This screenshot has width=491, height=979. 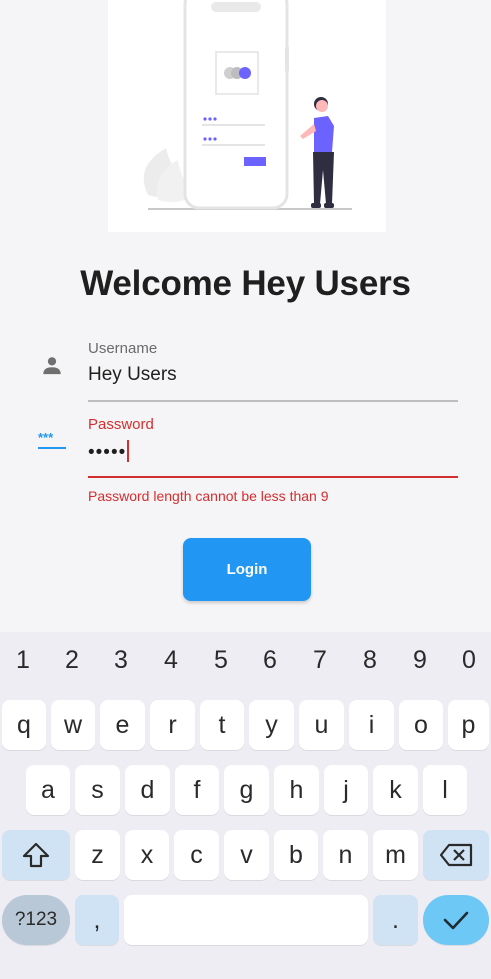 What do you see at coordinates (147, 855) in the screenshot?
I see `key-x: x` at bounding box center [147, 855].